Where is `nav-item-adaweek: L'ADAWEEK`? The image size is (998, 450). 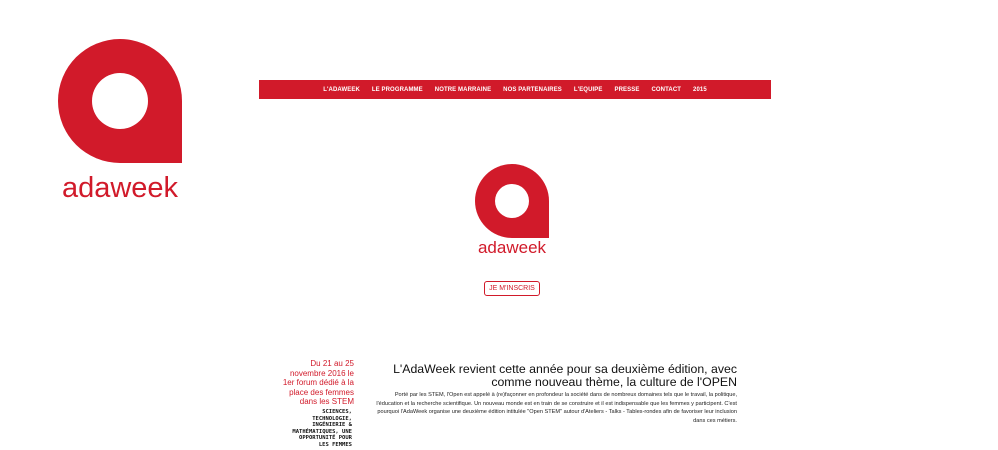 nav-item-adaweek: L'ADAWEEK is located at coordinates (341, 90).